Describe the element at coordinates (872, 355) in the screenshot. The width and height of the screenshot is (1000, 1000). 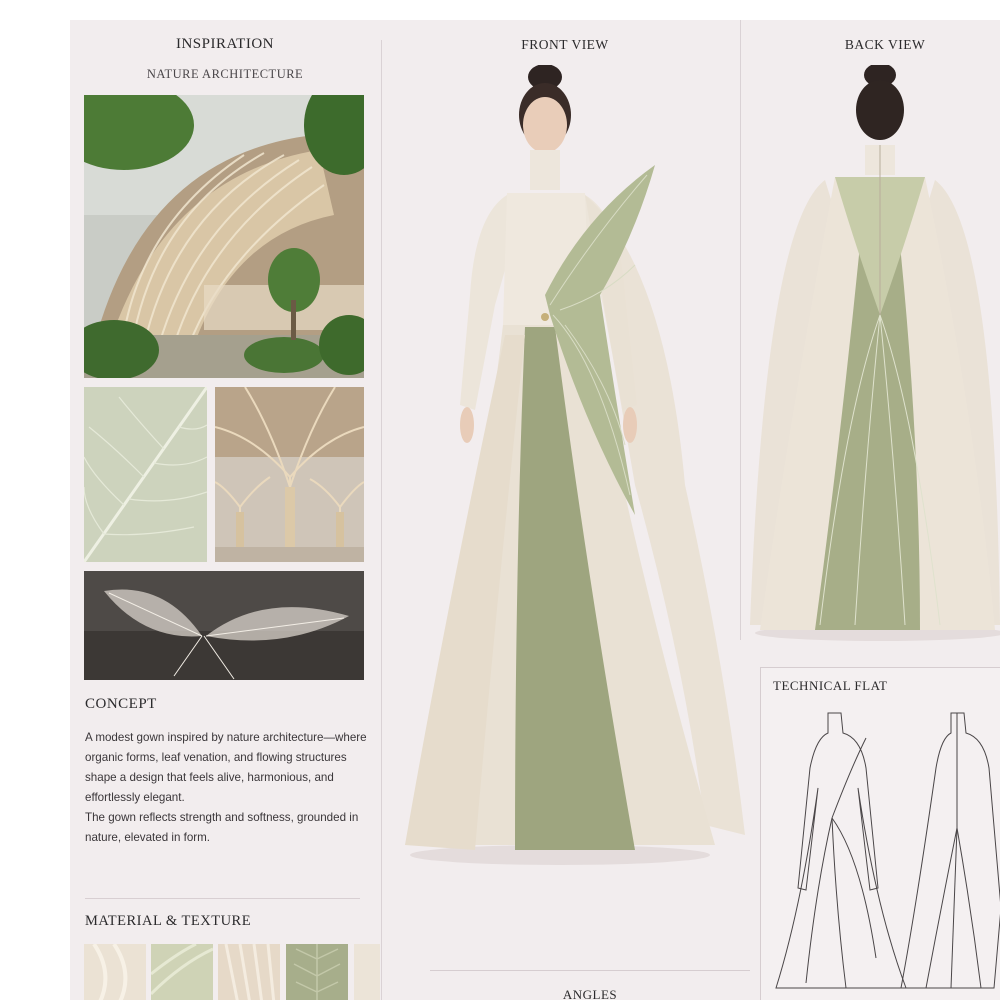
I see `back-view-illustration` at that location.